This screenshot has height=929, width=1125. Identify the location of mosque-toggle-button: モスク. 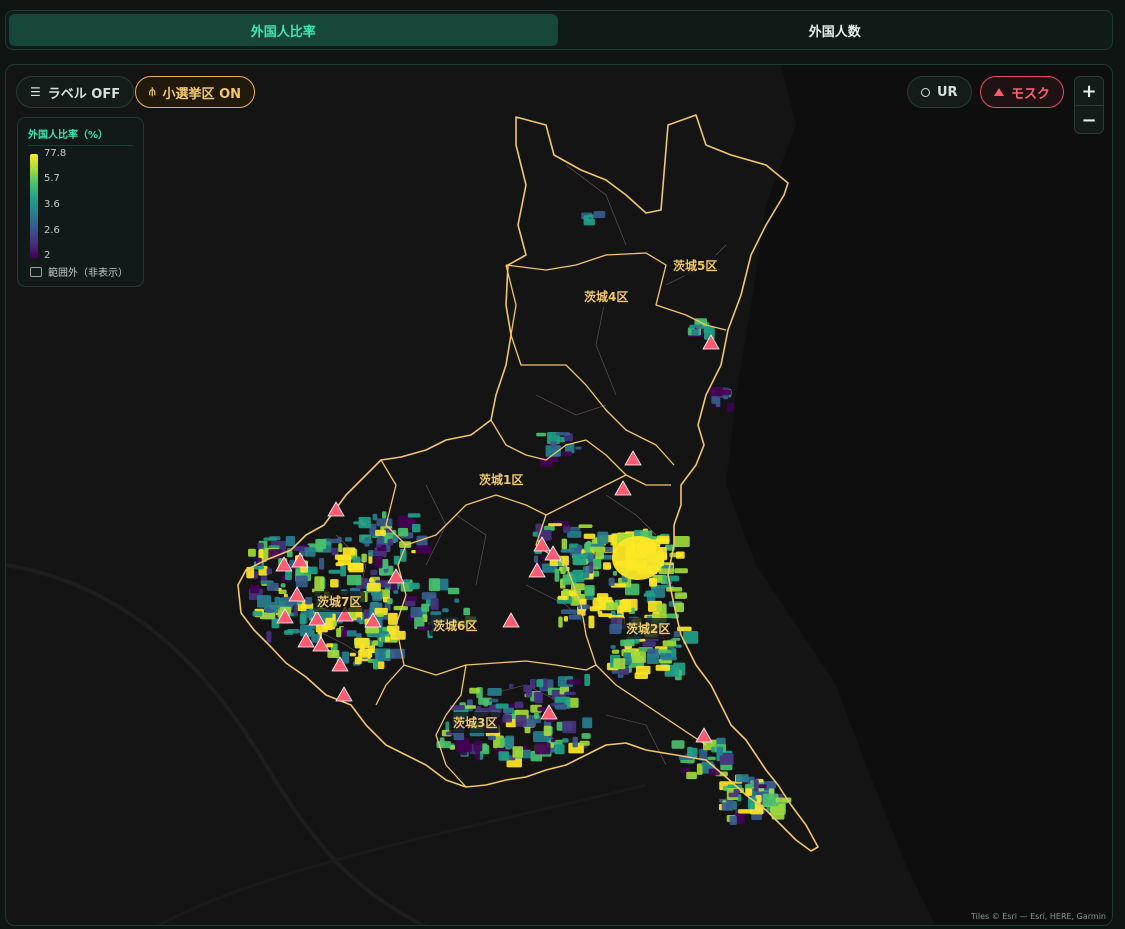
(1022, 92).